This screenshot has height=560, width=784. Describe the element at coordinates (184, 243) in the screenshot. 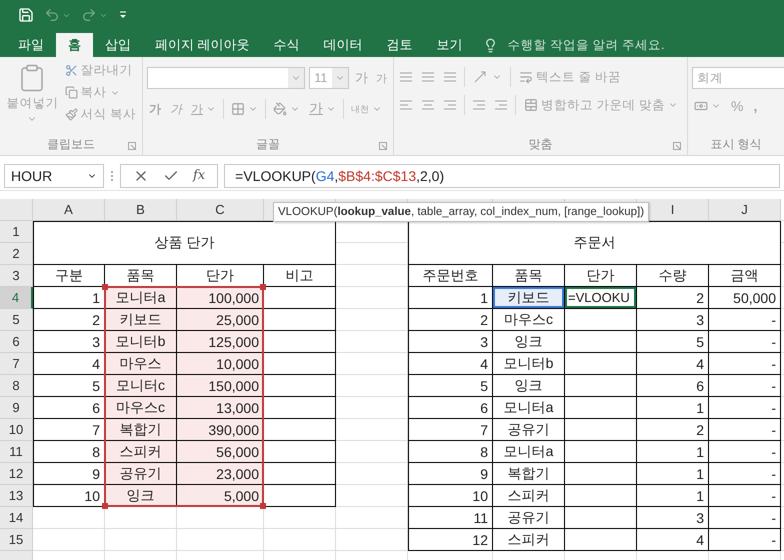

I see `table-title: 상품 단가` at that location.